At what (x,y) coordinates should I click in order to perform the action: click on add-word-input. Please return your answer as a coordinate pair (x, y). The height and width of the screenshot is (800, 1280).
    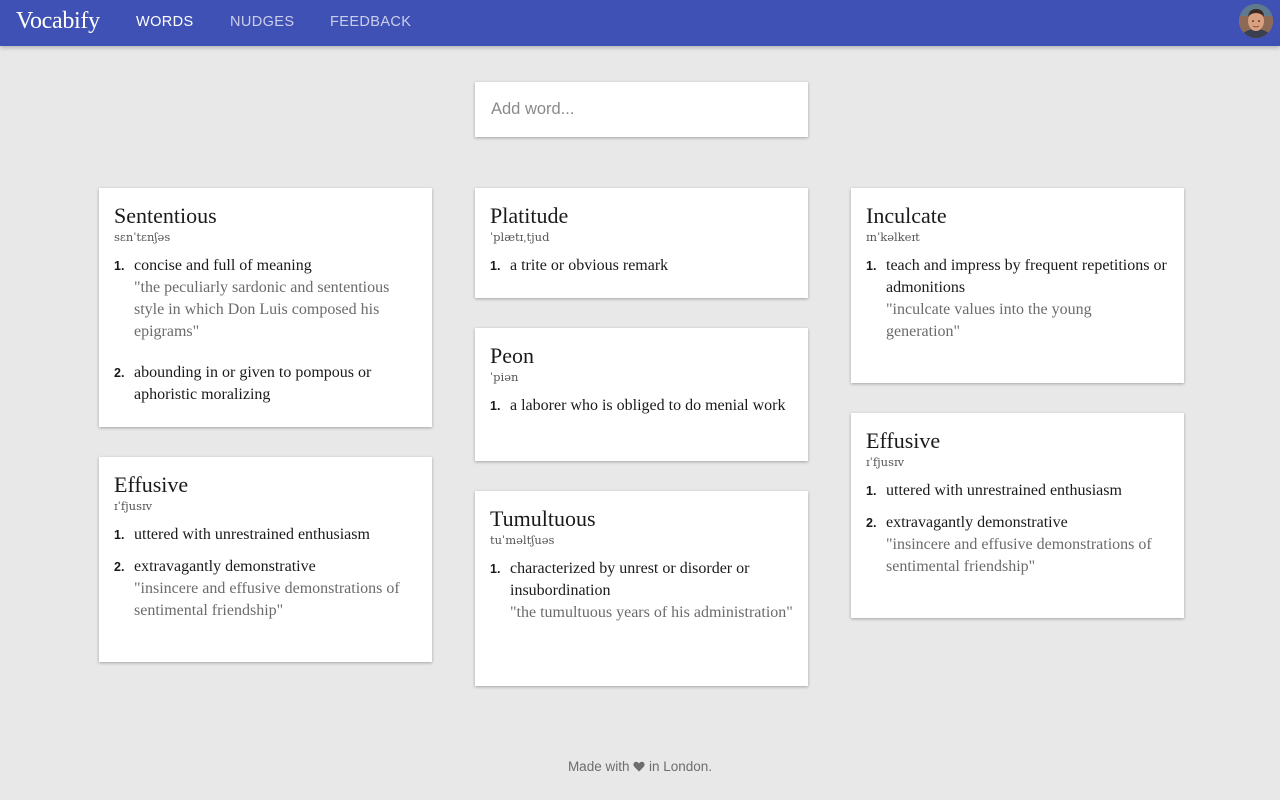
    Looking at the image, I should click on (641, 109).